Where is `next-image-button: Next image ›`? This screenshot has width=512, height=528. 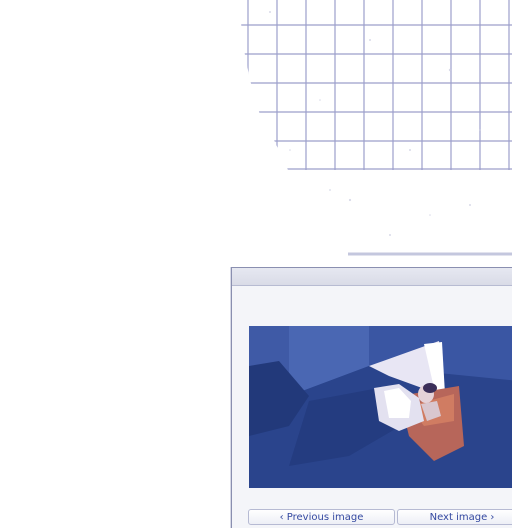
next-image-button: Next image › is located at coordinates (454, 517).